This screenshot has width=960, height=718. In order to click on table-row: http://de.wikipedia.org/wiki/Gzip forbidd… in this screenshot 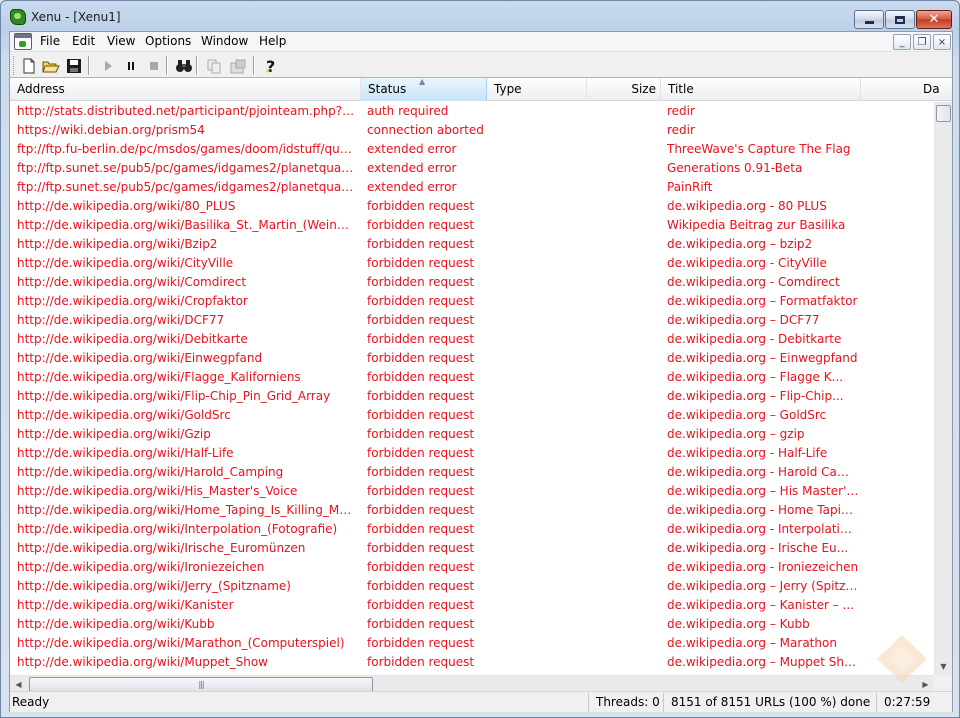, I will do `click(472, 434)`.